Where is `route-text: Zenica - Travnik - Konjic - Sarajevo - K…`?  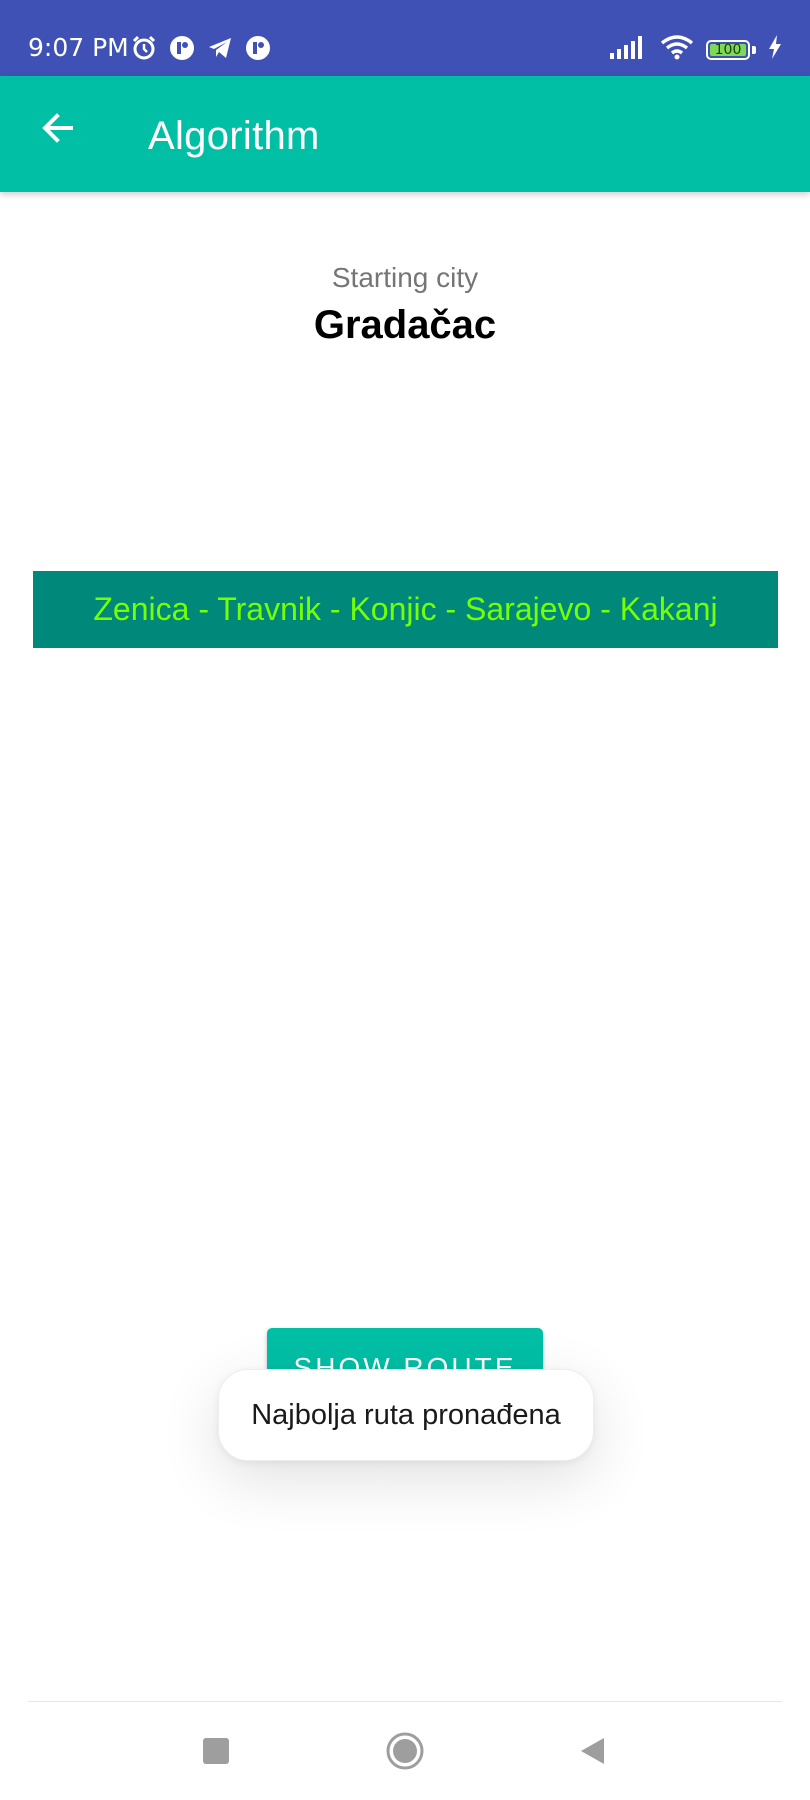 route-text: Zenica - Travnik - Konjic - Sarajevo - K… is located at coordinates (405, 609).